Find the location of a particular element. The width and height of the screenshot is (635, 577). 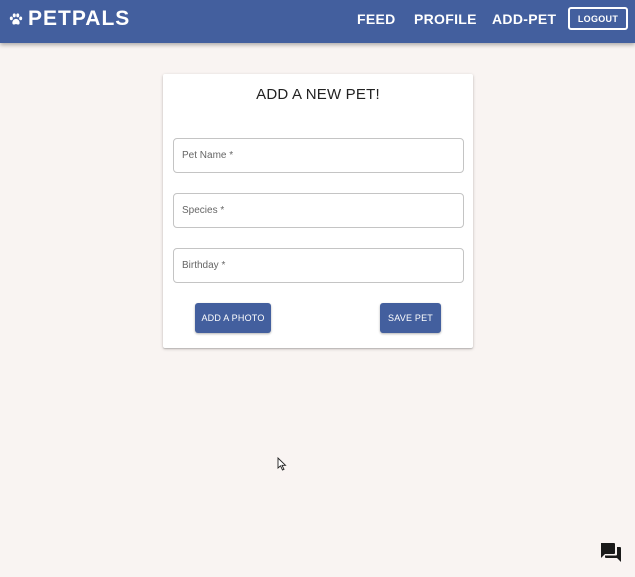

logout-button: LOGOUT is located at coordinates (598, 18).